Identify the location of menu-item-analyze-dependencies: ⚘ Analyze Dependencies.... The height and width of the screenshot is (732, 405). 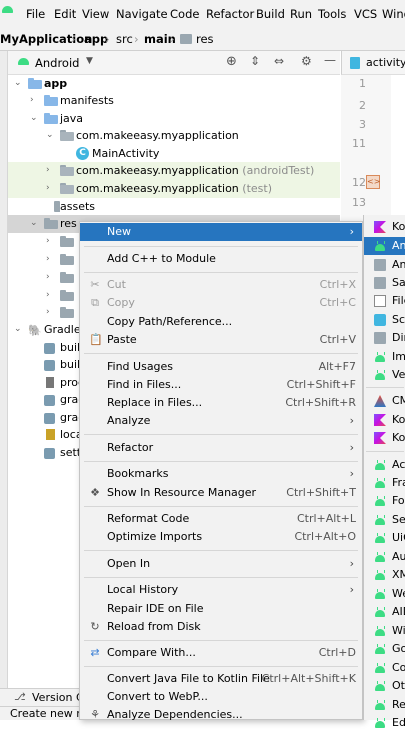
(221, 715).